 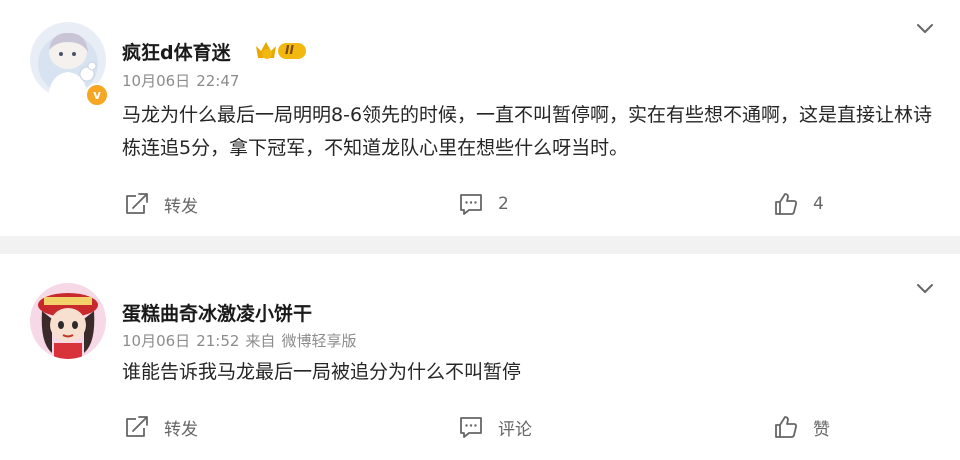 What do you see at coordinates (821, 429) in the screenshot?
I see `like-label: 赞` at bounding box center [821, 429].